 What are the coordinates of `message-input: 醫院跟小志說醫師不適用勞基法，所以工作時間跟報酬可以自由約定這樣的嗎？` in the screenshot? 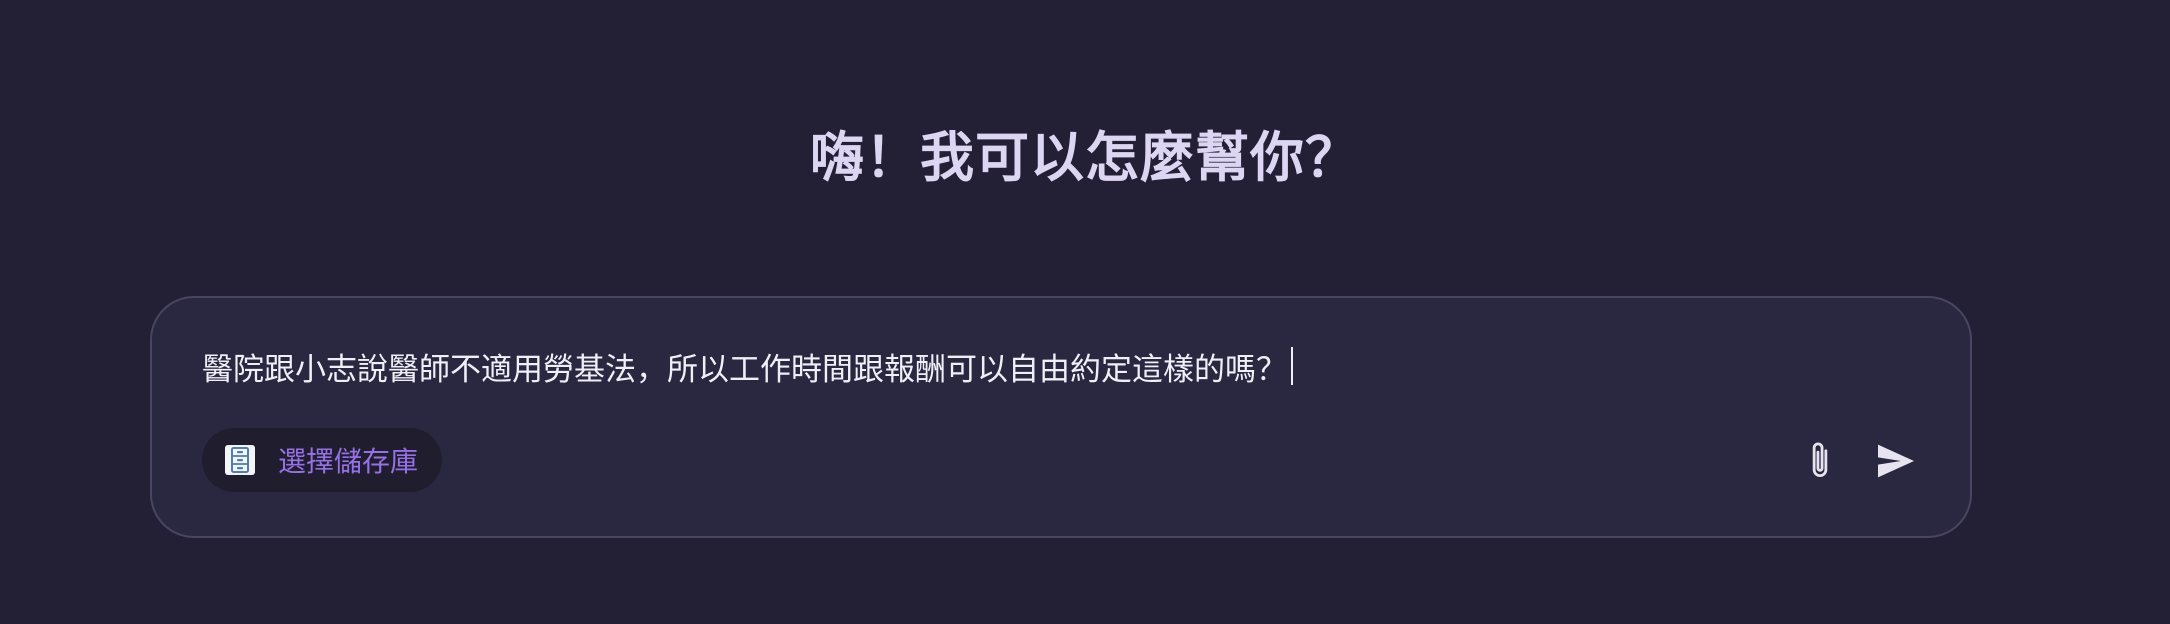 It's located at (747, 366).